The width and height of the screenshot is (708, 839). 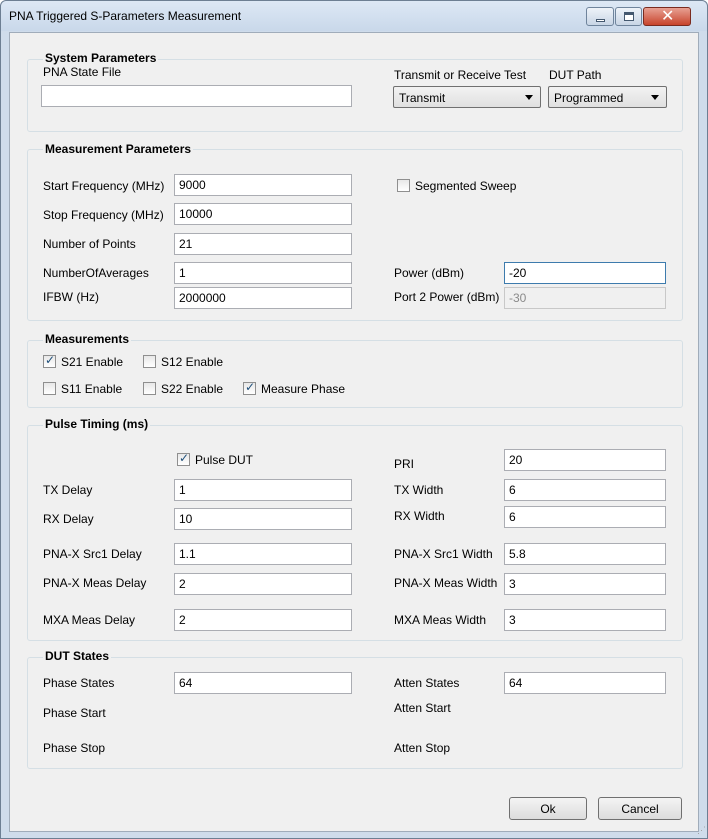 What do you see at coordinates (419, 490) in the screenshot?
I see `tx-width-label: TX Width` at bounding box center [419, 490].